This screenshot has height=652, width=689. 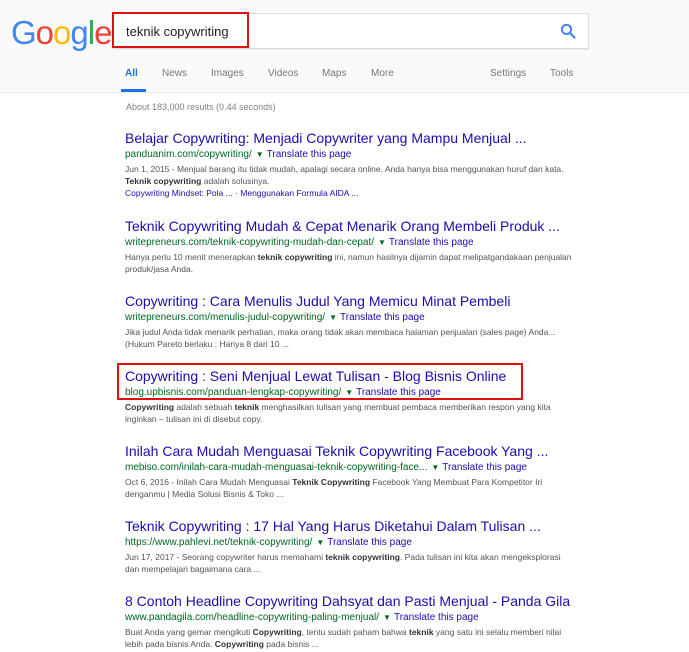 What do you see at coordinates (188, 154) in the screenshot?
I see `result-url: panduanim.com/copywriting/` at bounding box center [188, 154].